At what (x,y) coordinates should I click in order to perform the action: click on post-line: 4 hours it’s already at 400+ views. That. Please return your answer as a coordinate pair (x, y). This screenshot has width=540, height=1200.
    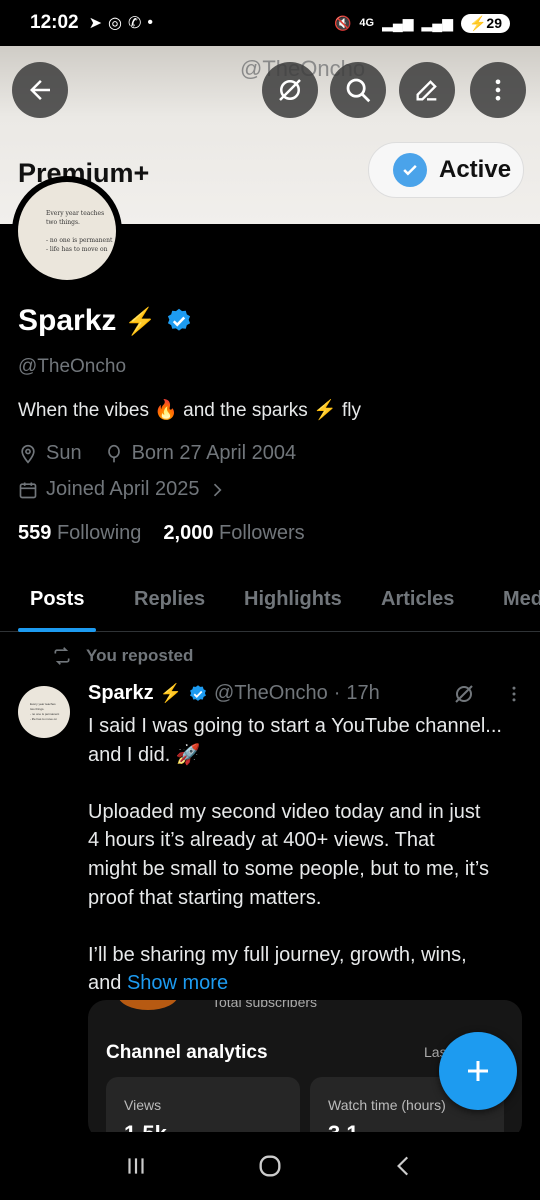
    Looking at the image, I should click on (261, 840).